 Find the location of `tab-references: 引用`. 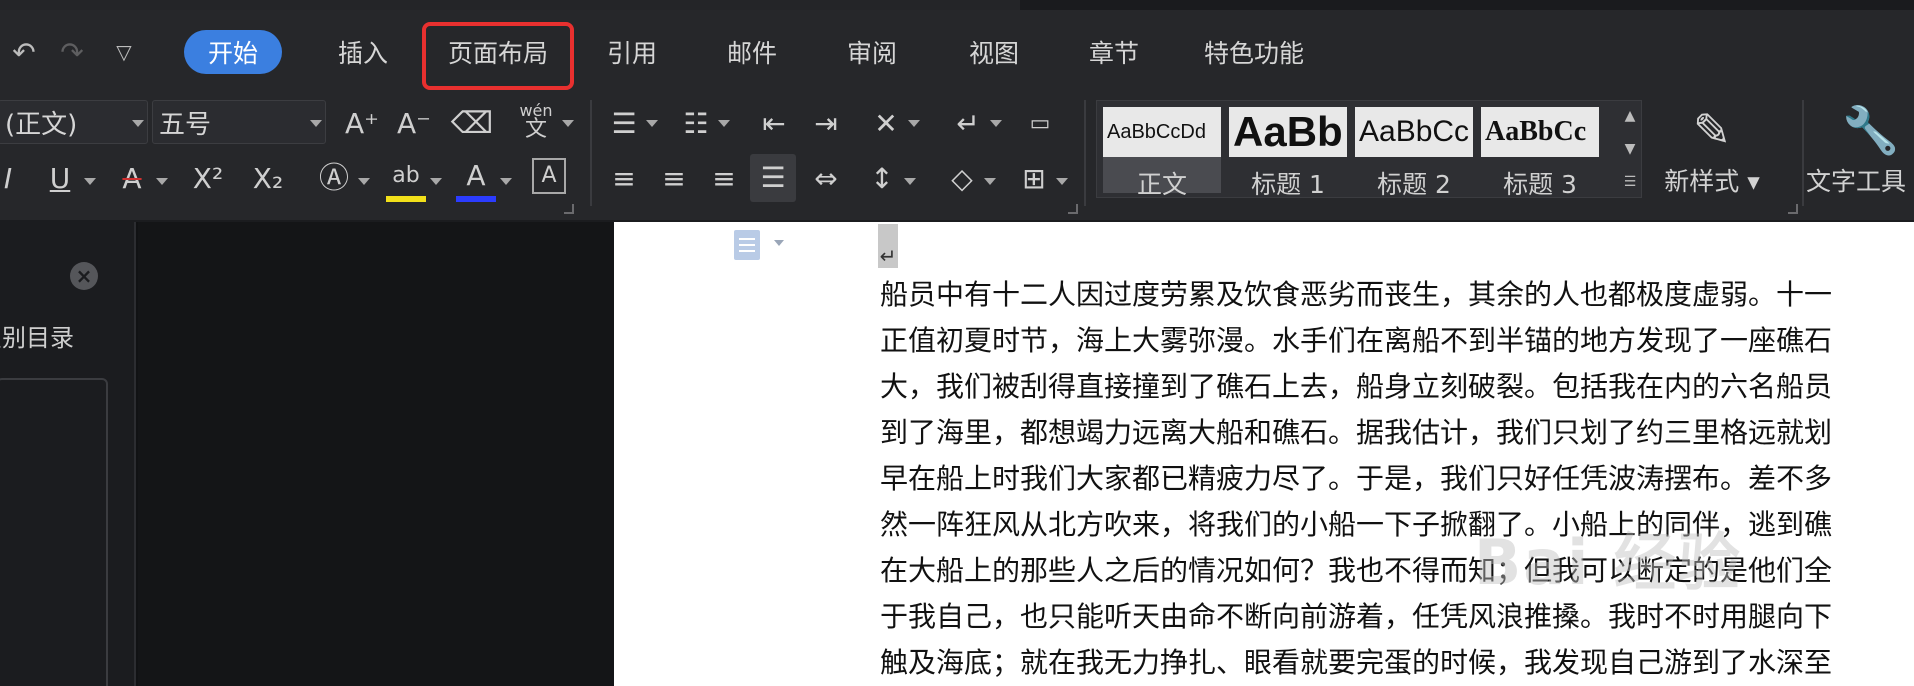

tab-references: 引用 is located at coordinates (632, 52).